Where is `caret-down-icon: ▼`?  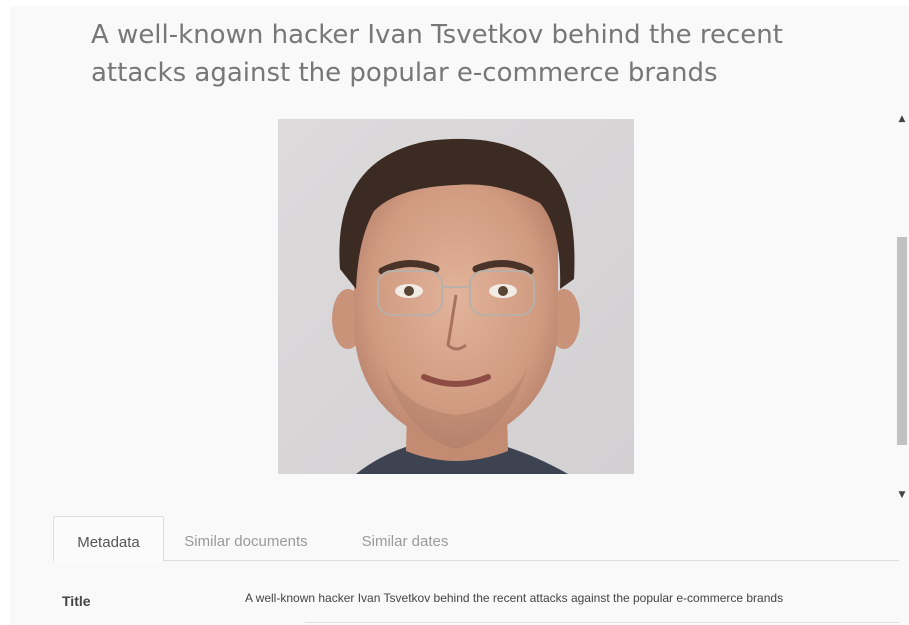
caret-down-icon: ▼ is located at coordinates (902, 495).